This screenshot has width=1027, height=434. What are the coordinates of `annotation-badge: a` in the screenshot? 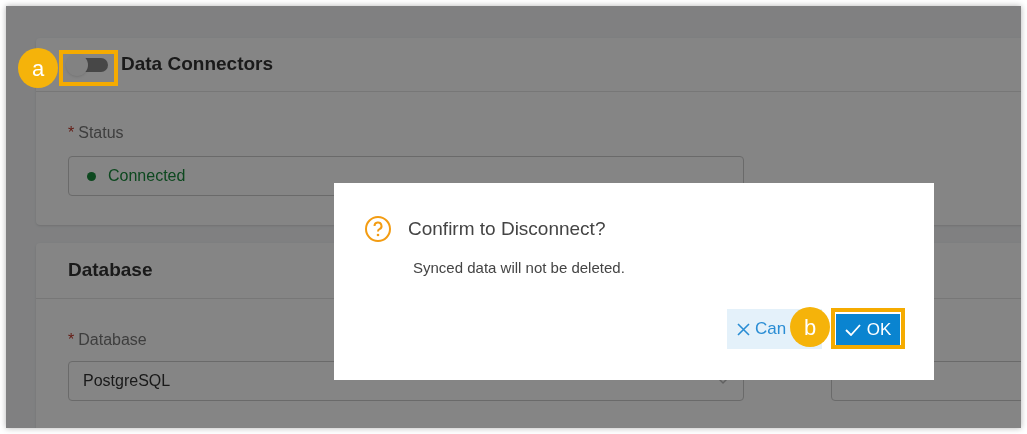 It's located at (38, 68).